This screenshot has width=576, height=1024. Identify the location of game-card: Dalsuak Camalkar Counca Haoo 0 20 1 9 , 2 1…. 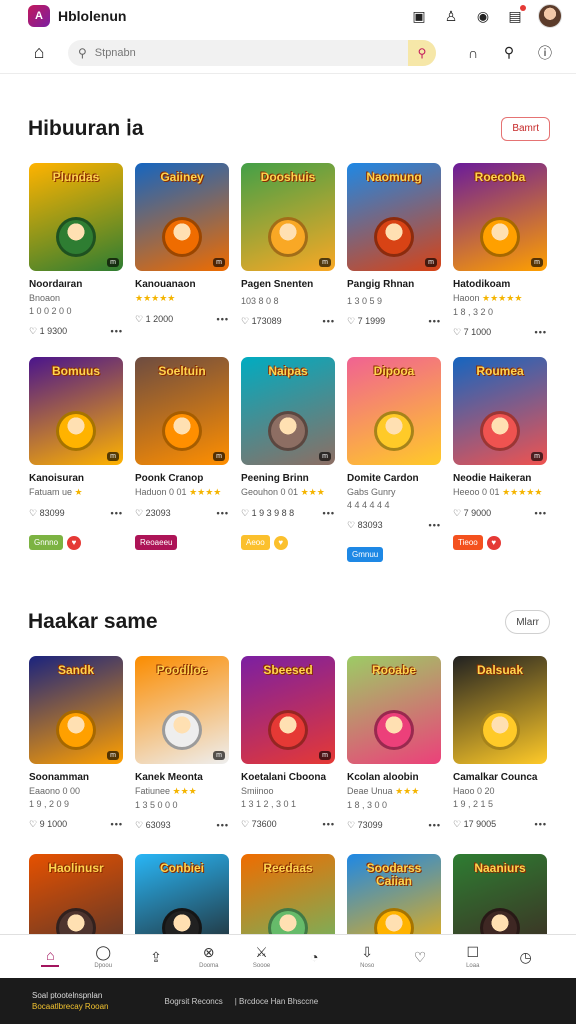
(500, 743).